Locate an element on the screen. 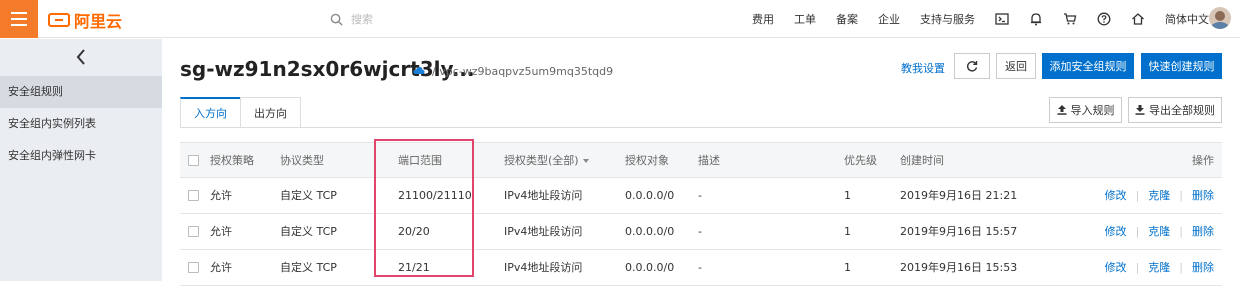 The image size is (1240, 286). cell-created: 2019年9月16日 15:57 is located at coordinates (959, 231).